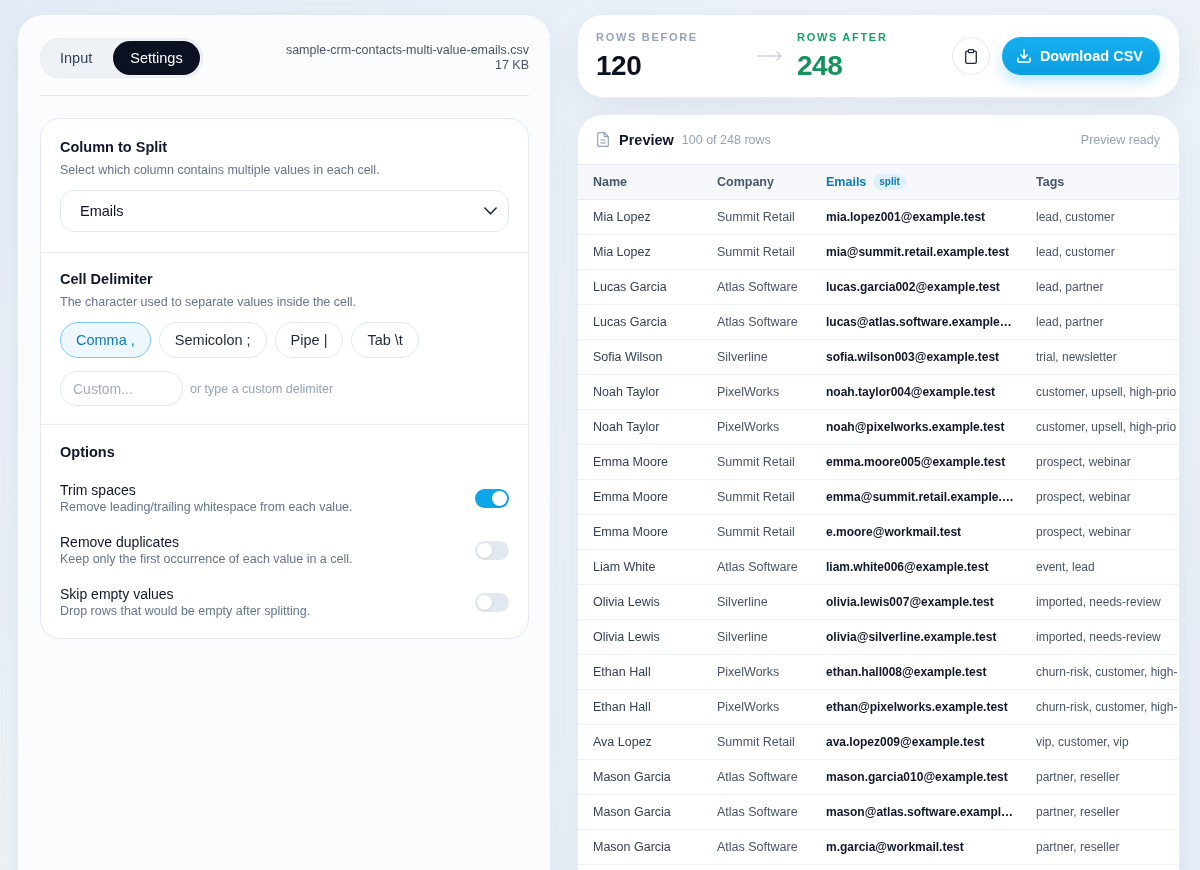 The height and width of the screenshot is (870, 1200). Describe the element at coordinates (622, 742) in the screenshot. I see `table-cell-text: Ava Lopez` at that location.